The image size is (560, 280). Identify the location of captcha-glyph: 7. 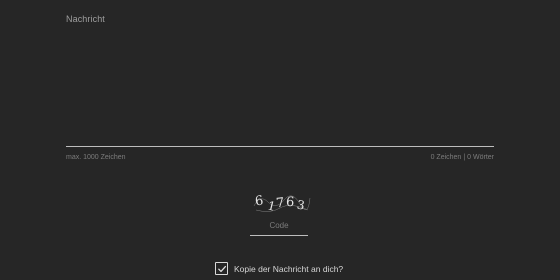
(280, 204).